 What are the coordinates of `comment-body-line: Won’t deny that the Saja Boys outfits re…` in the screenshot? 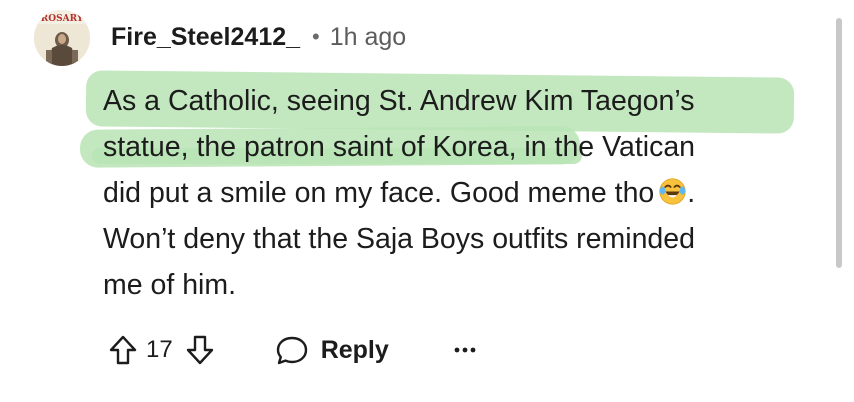 It's located at (399, 239).